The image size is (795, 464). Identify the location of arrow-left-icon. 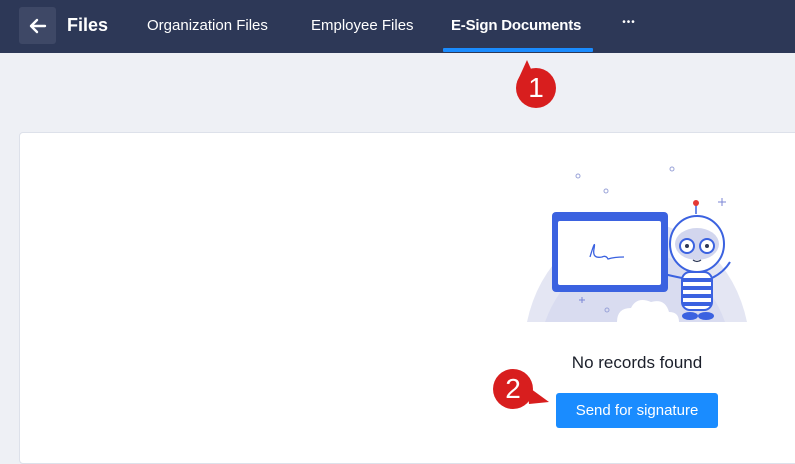
(37, 25).